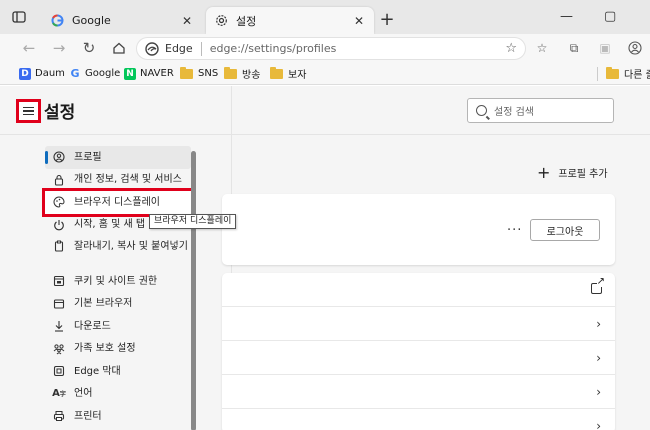 The image size is (650, 430). I want to click on favorite-daum: D Daum, so click(42, 73).